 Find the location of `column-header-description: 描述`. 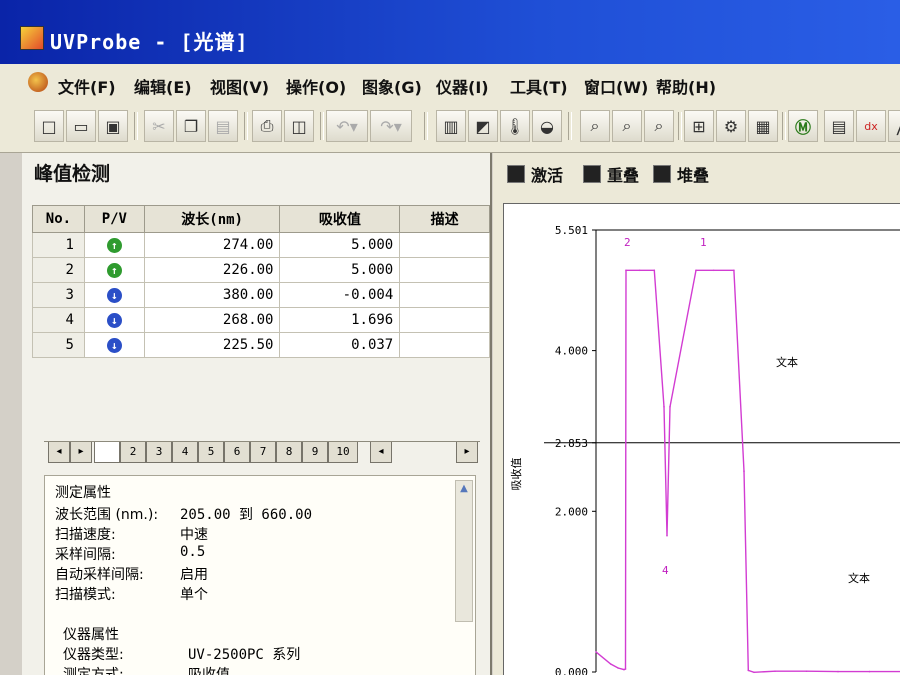

column-header-description: 描述 is located at coordinates (444, 219).